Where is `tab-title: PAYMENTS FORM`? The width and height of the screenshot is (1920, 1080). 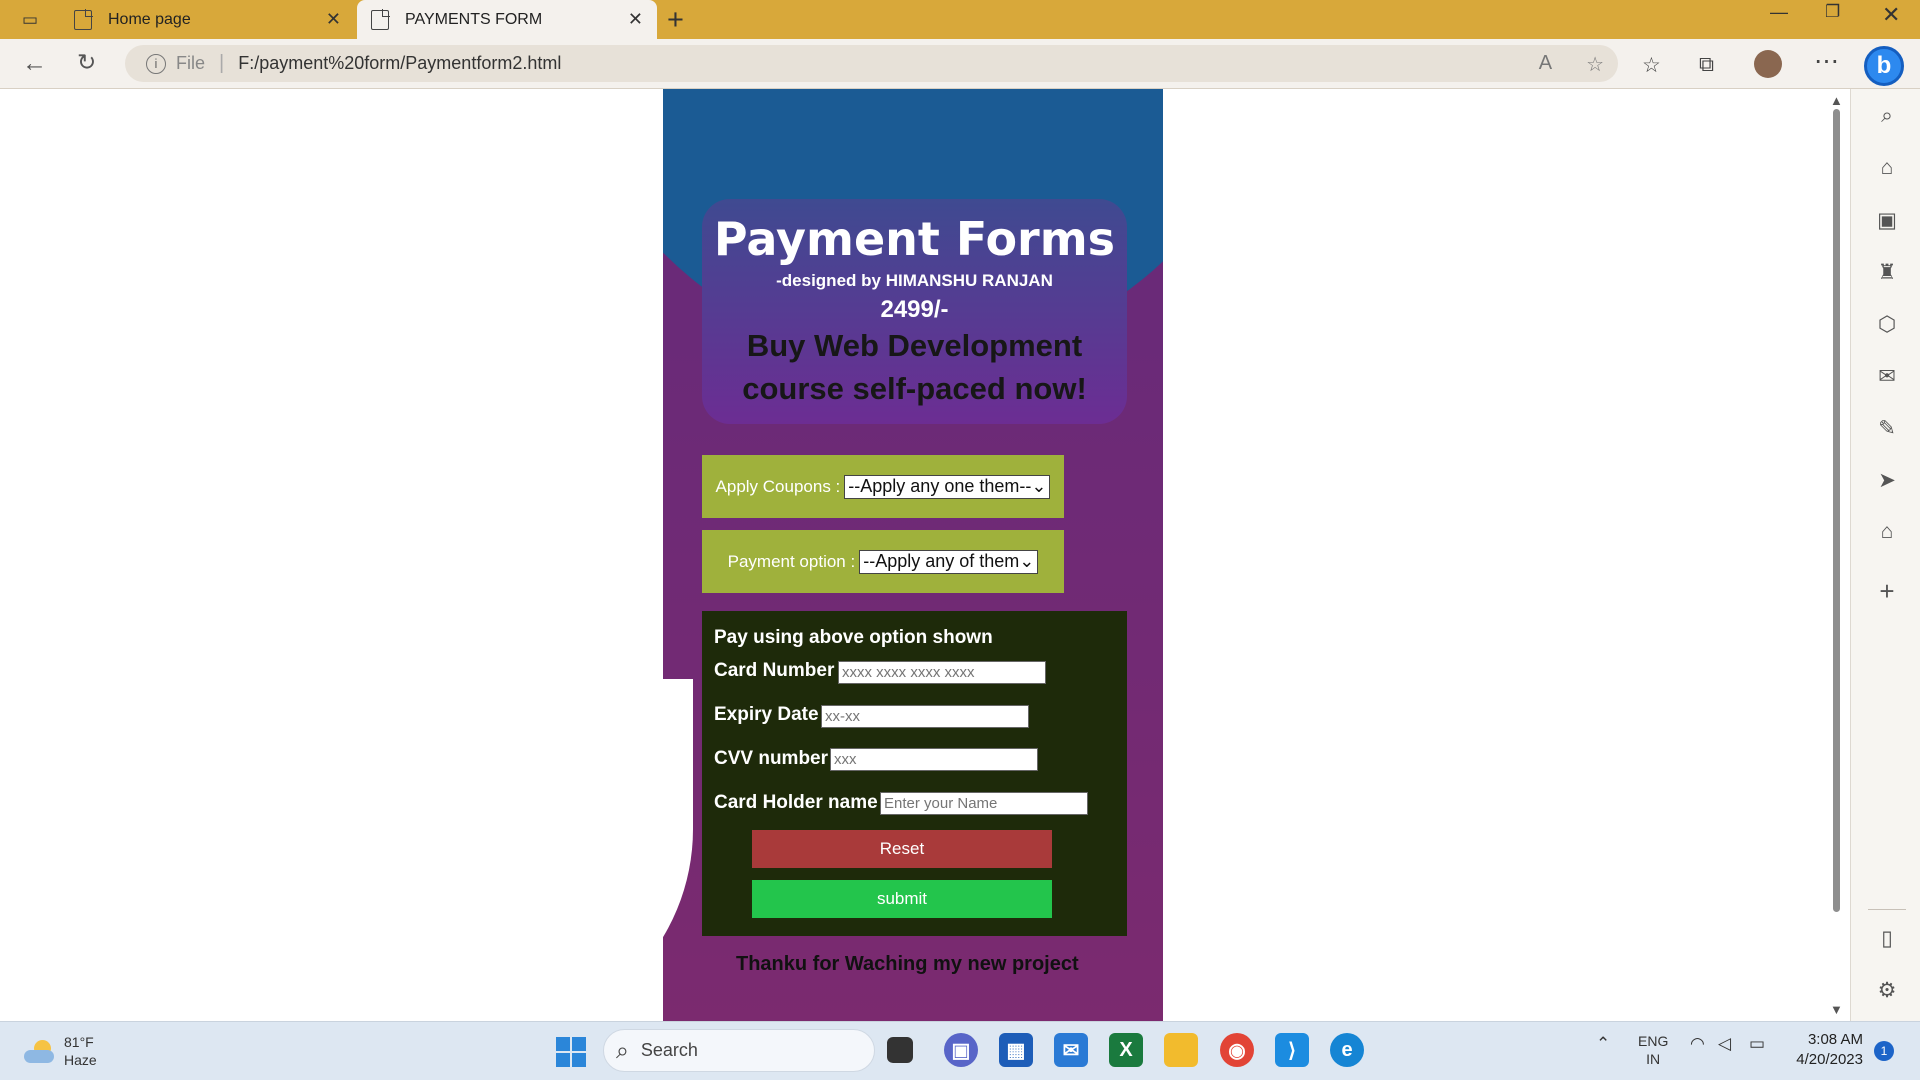 tab-title: PAYMENTS FORM is located at coordinates (474, 19).